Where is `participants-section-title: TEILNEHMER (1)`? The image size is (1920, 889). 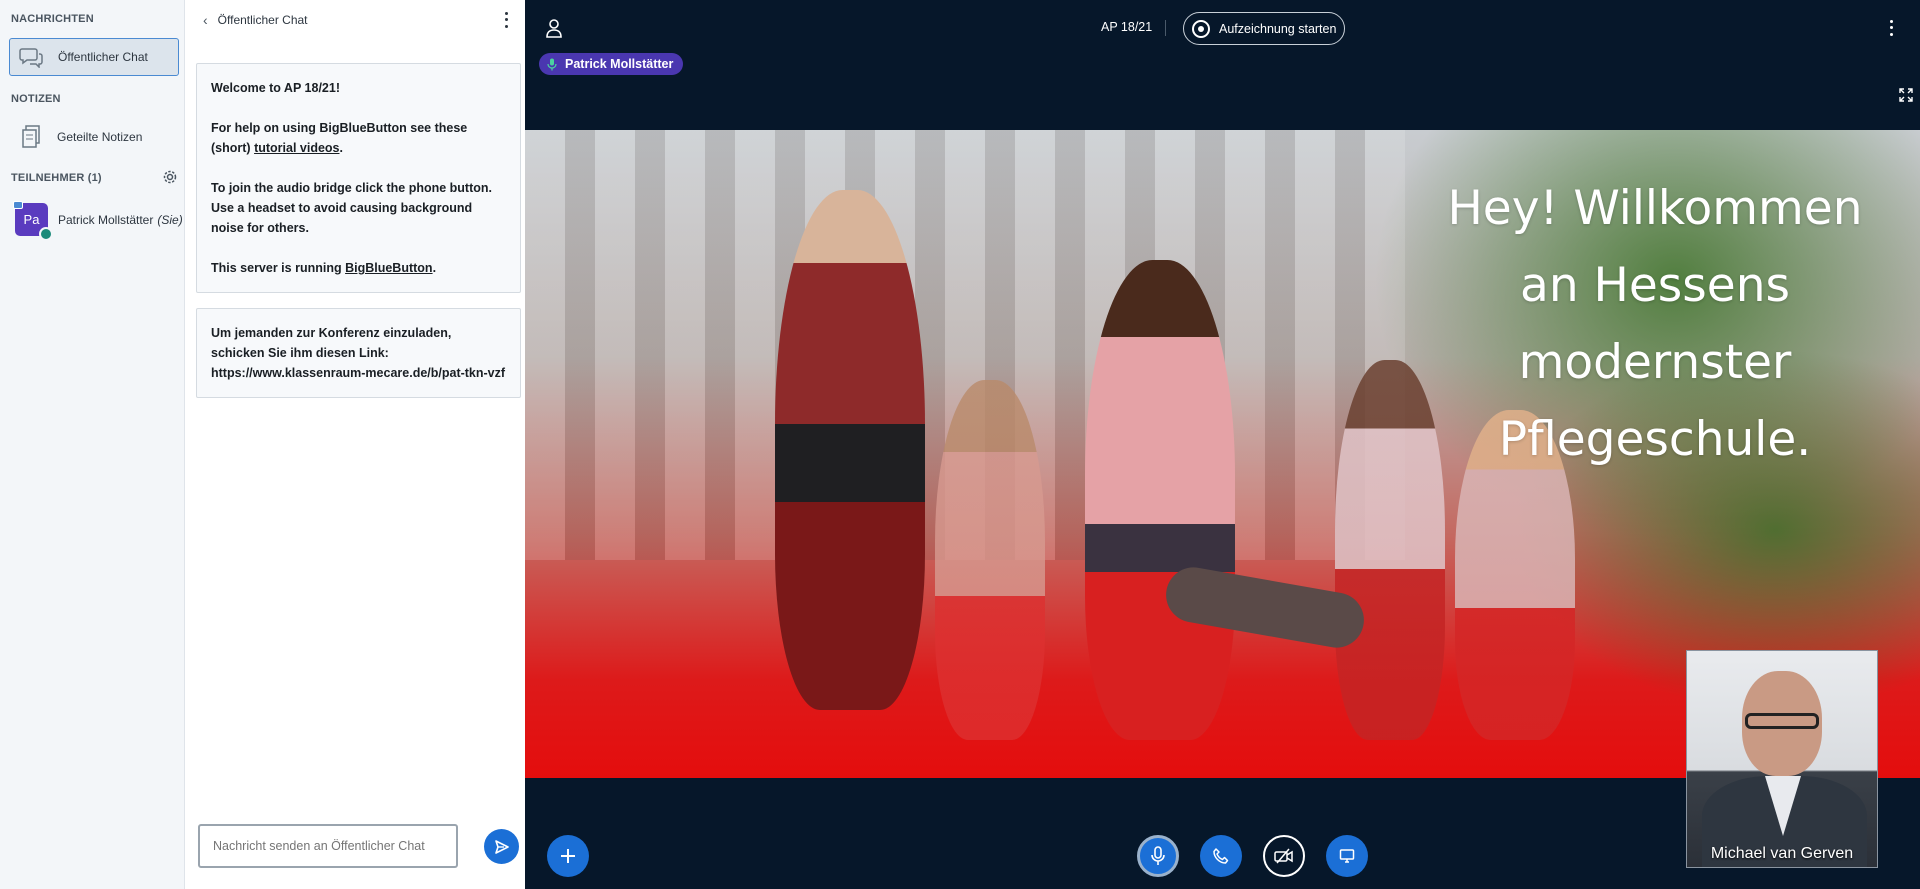 participants-section-title: TEILNEHMER (1) is located at coordinates (56, 178).